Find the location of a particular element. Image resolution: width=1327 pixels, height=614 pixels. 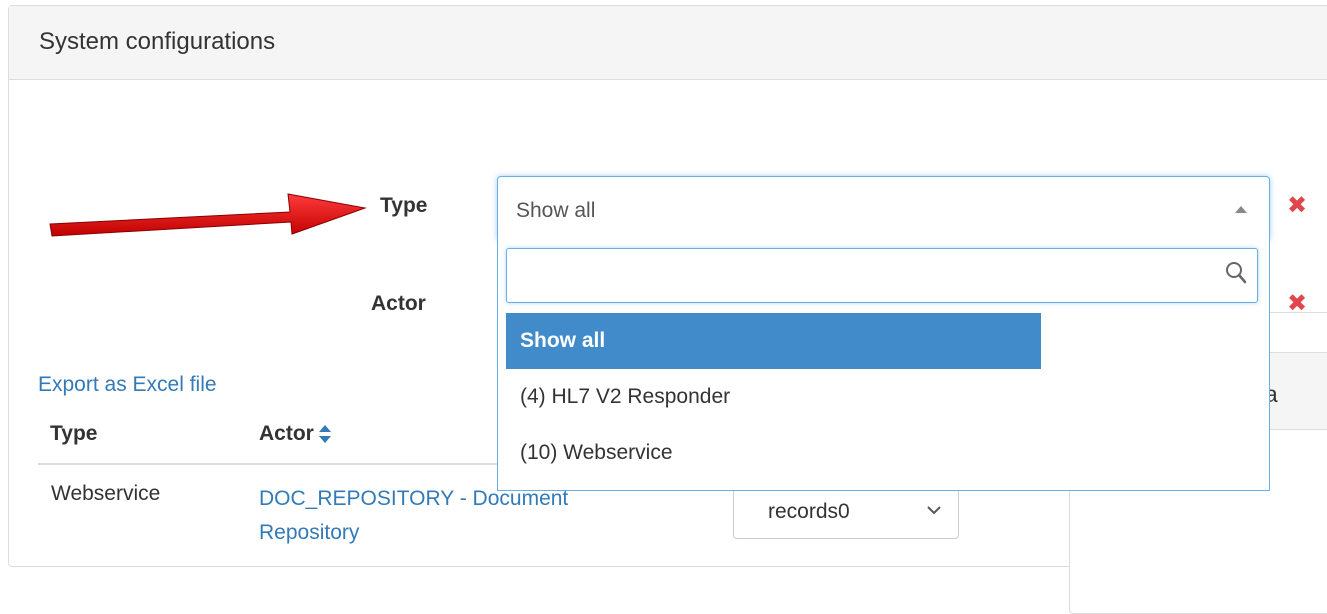

export-excel-link: Export as Excel file is located at coordinates (127, 385).